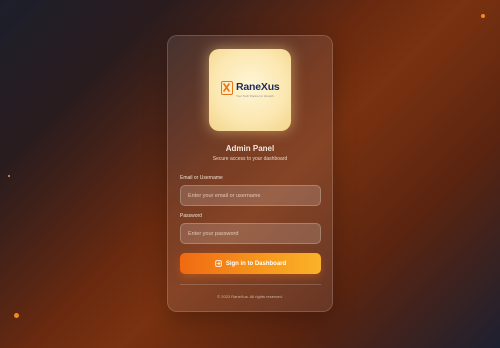 The width and height of the screenshot is (500, 348). I want to click on email-label: Email or Username, so click(201, 178).